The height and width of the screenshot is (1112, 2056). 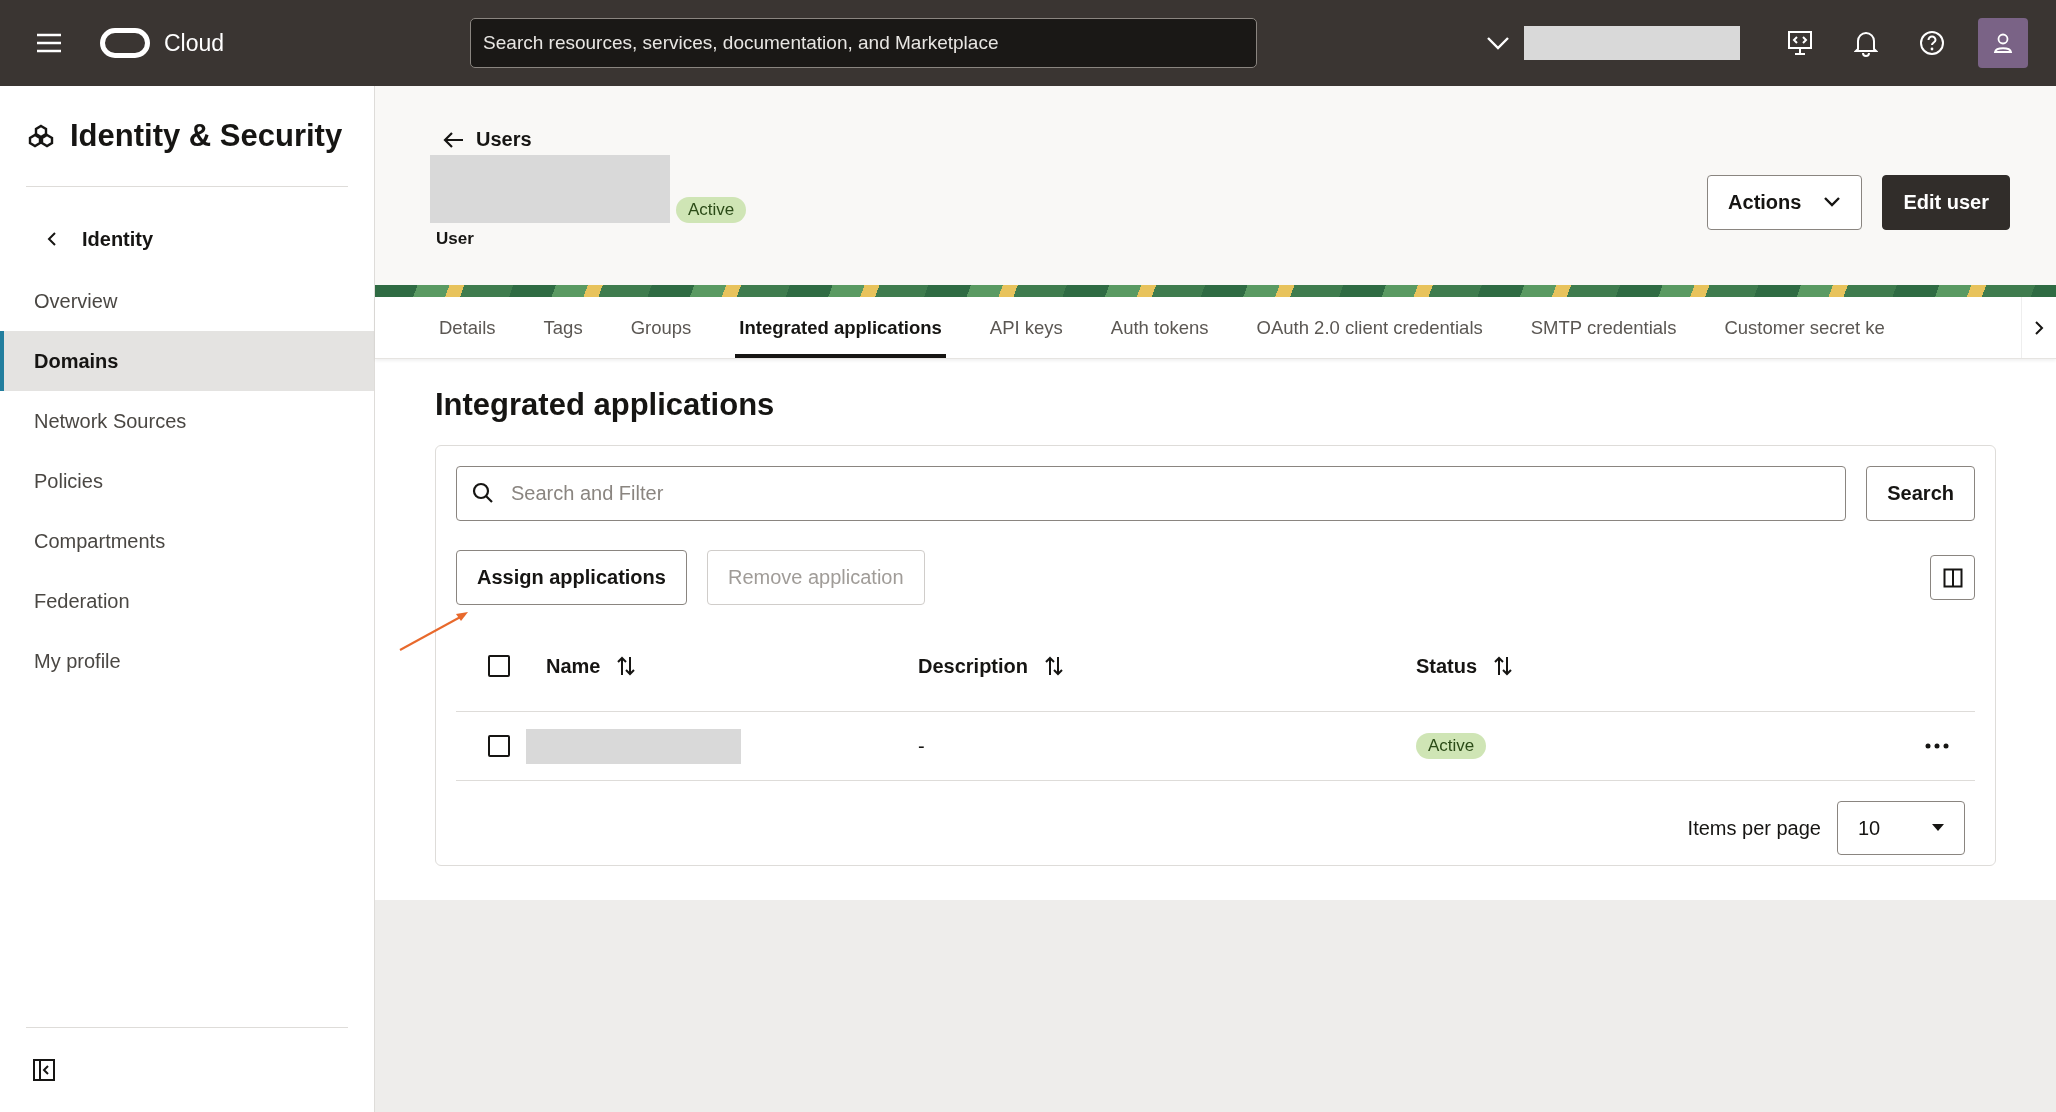 I want to click on avatar, so click(x=2003, y=43).